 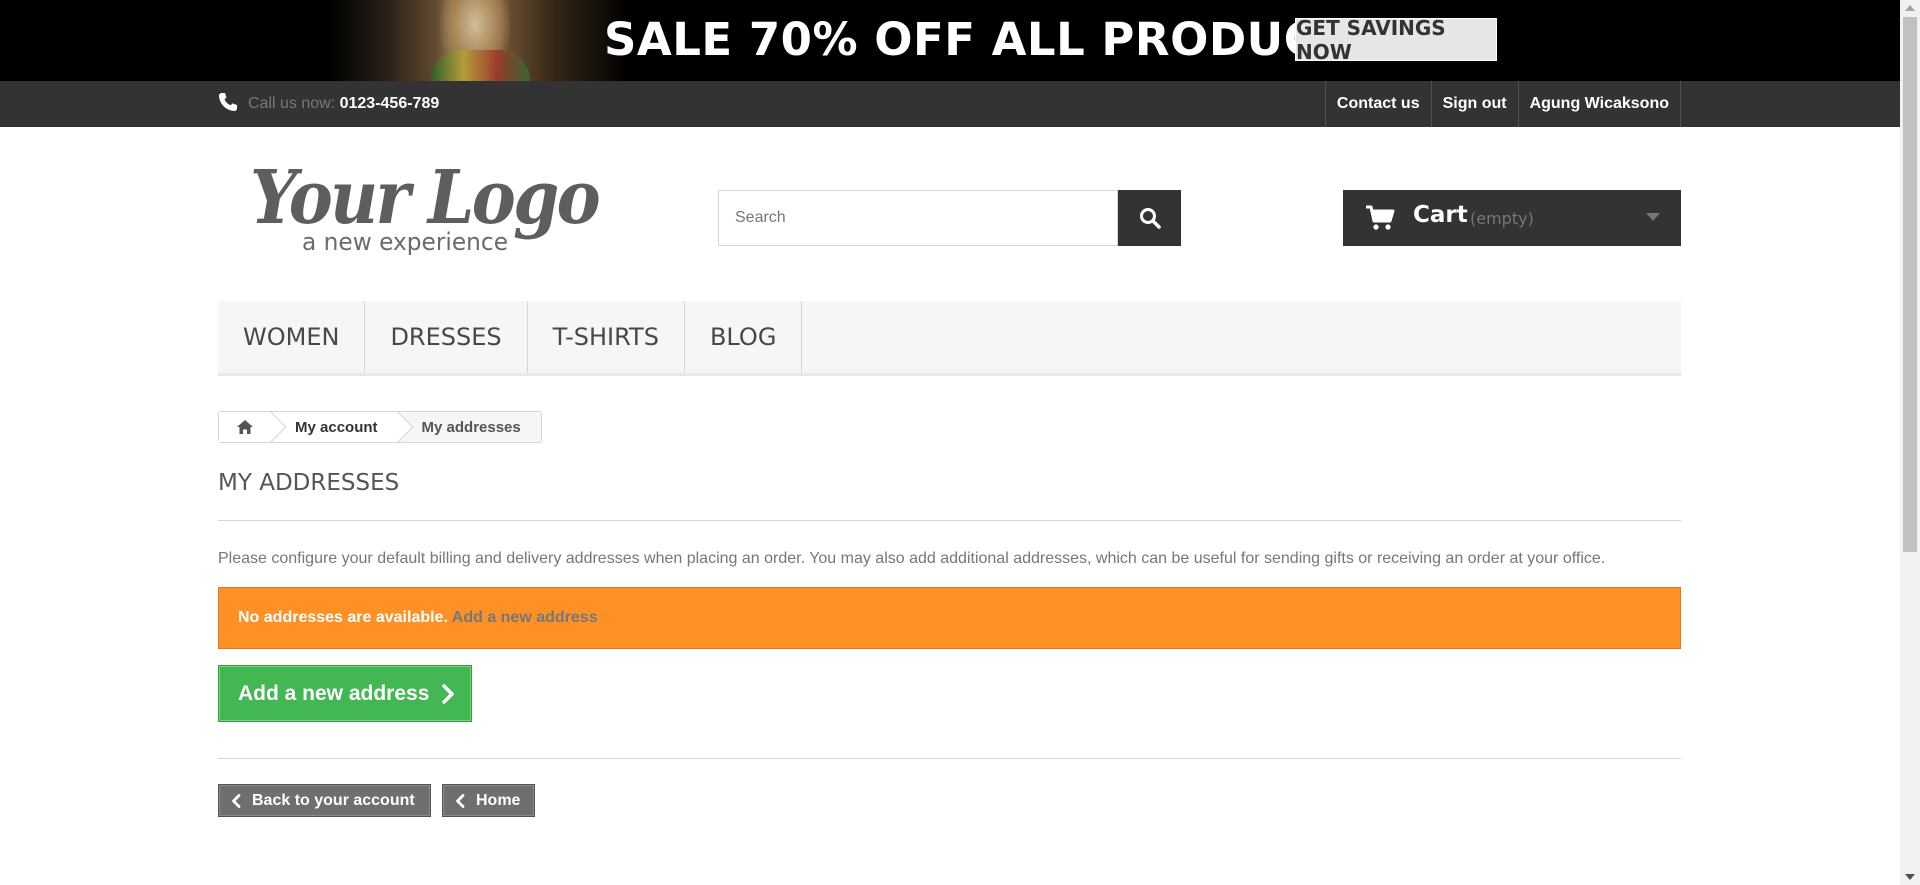 What do you see at coordinates (1502, 218) in the screenshot?
I see `cart-status: (empty)` at bounding box center [1502, 218].